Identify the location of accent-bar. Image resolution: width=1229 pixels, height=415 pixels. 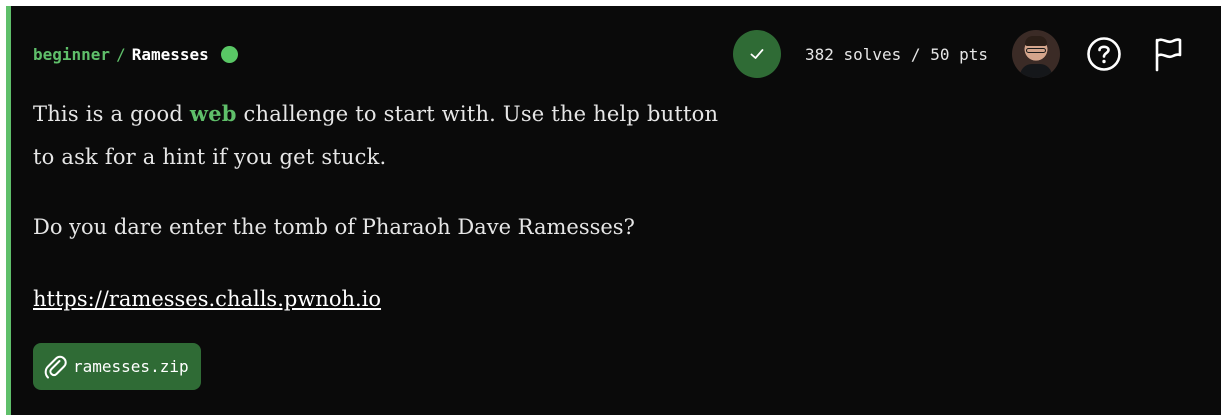
(8, 210).